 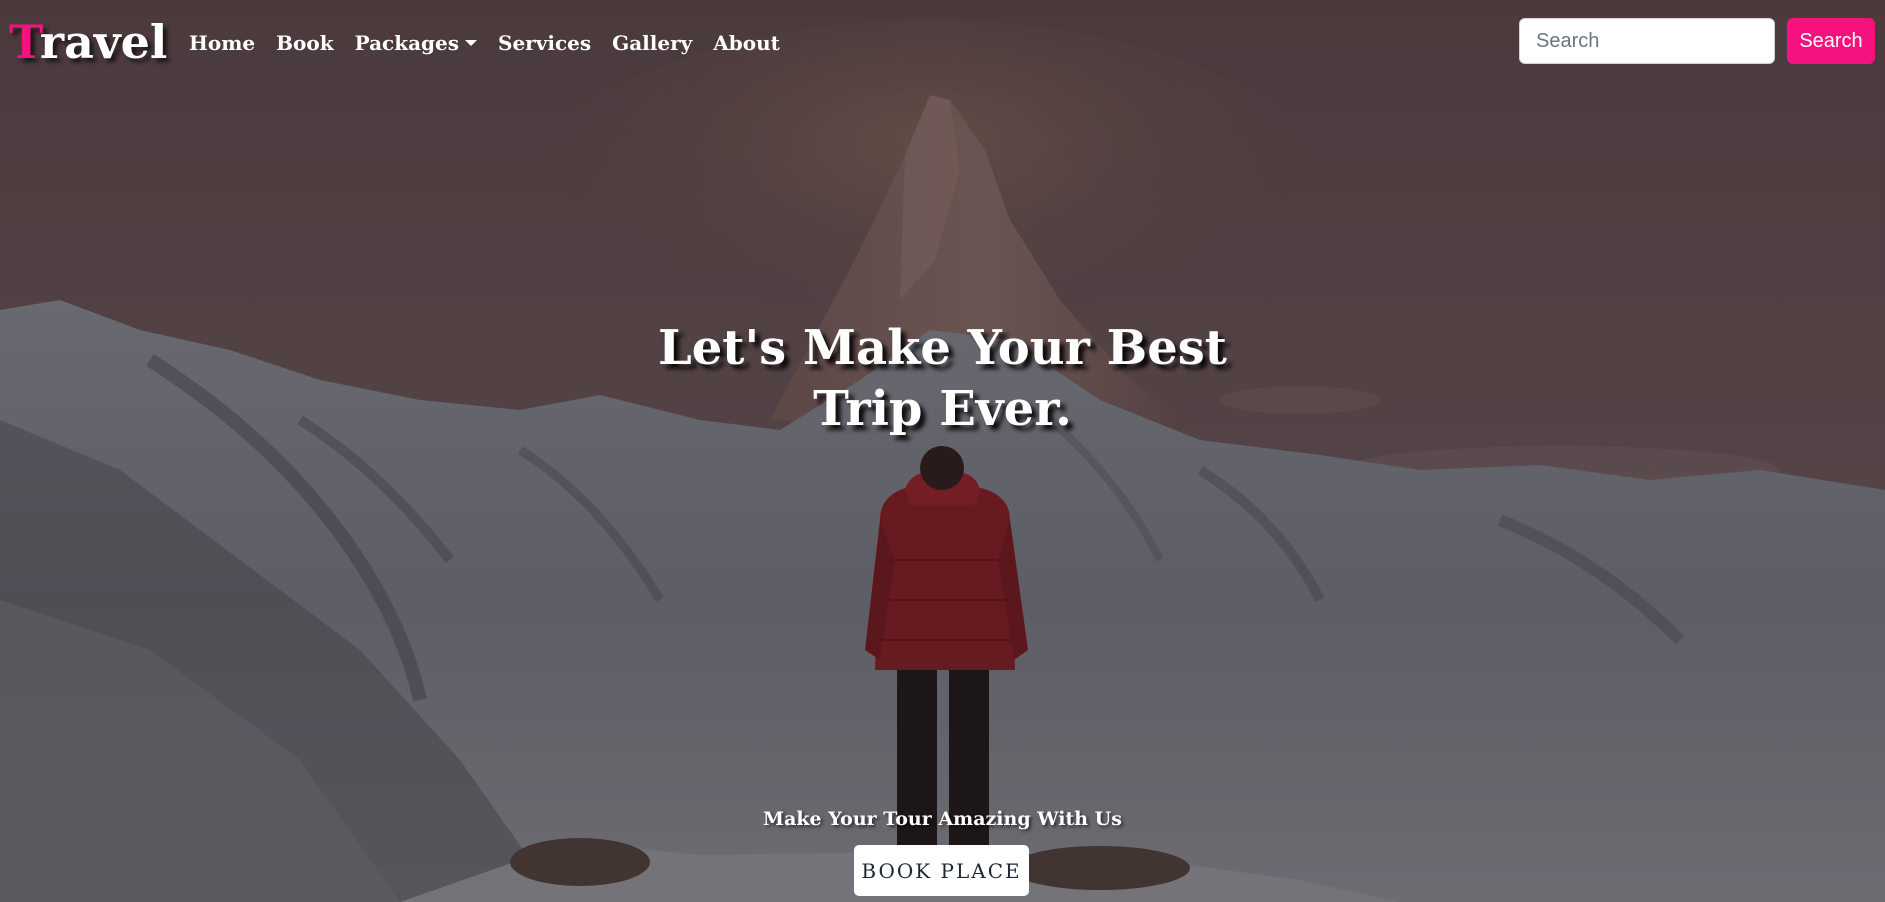 What do you see at coordinates (544, 43) in the screenshot?
I see `nav-link-services: Services` at bounding box center [544, 43].